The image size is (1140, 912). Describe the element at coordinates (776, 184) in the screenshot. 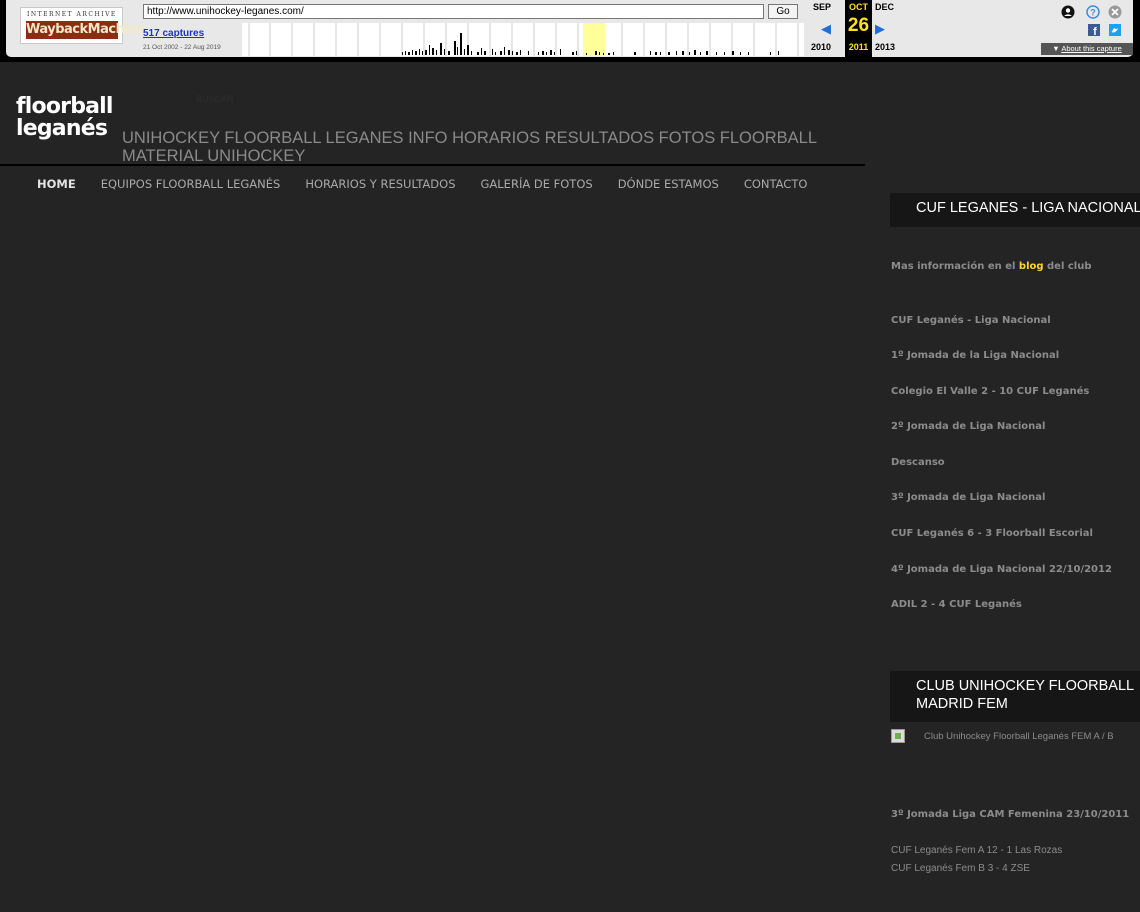

I see `nav-item-contacto: CONTACTO` at that location.